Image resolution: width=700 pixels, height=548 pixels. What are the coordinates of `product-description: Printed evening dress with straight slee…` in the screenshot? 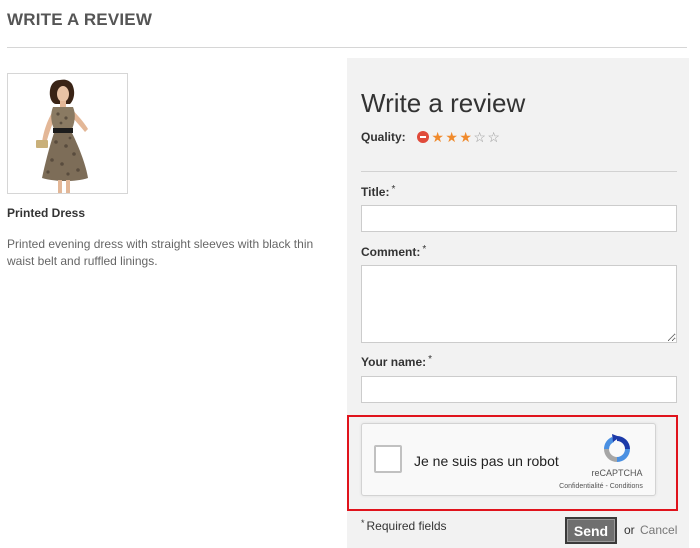 It's located at (160, 252).